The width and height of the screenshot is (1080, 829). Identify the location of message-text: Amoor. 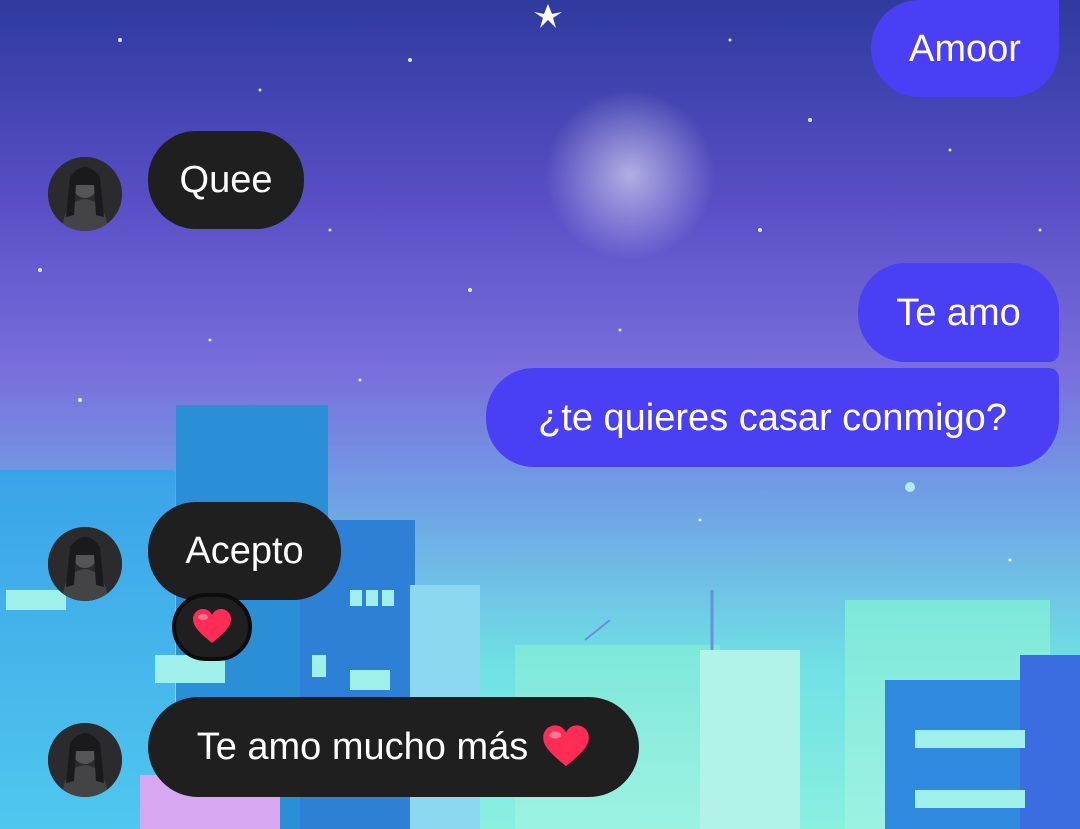
(965, 48).